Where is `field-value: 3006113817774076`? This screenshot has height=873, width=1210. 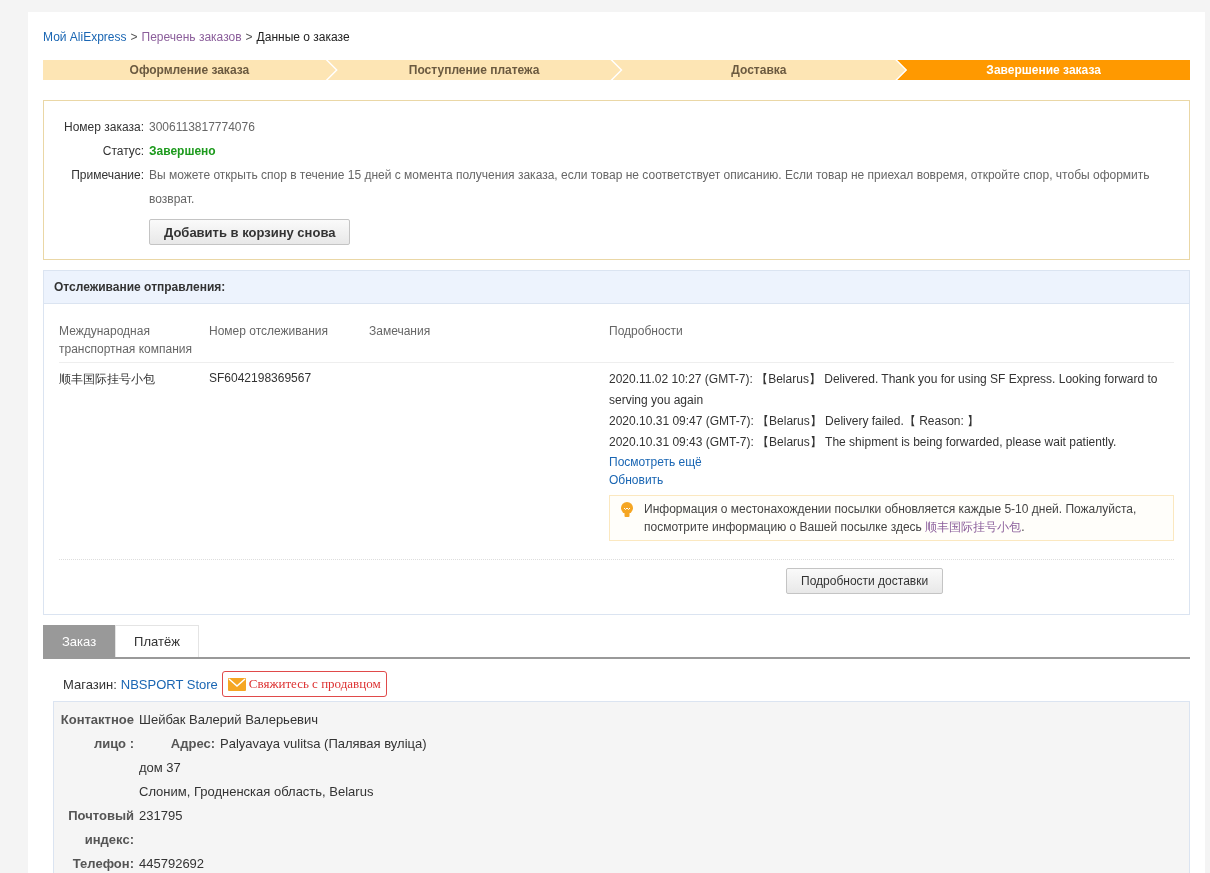
field-value: 3006113817774076 is located at coordinates (202, 127).